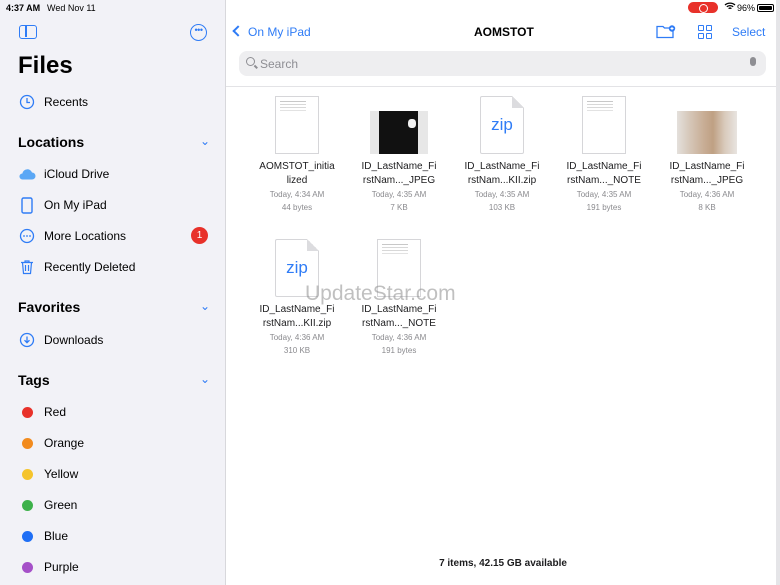  What do you see at coordinates (778, 292) in the screenshot?
I see `scroll-edge` at bounding box center [778, 292].